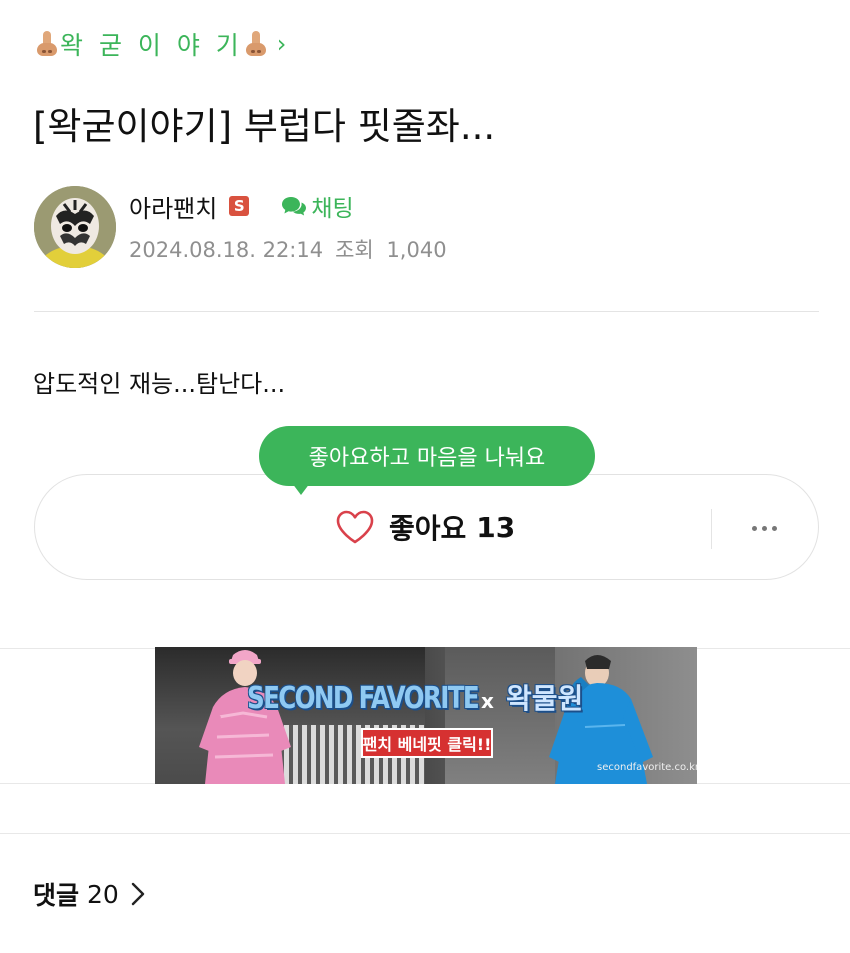 The width and height of the screenshot is (850, 953). I want to click on like-count: 13, so click(496, 527).